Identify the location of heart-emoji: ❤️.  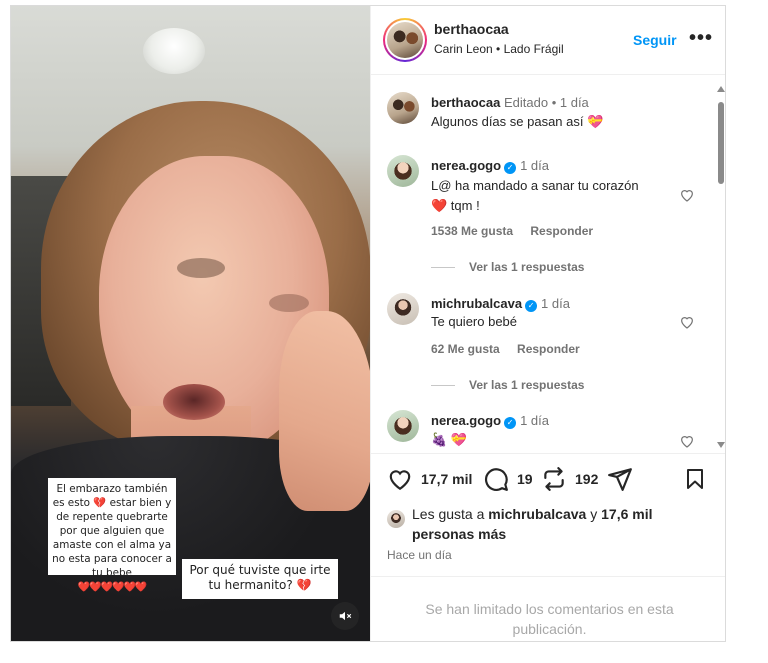
(439, 205).